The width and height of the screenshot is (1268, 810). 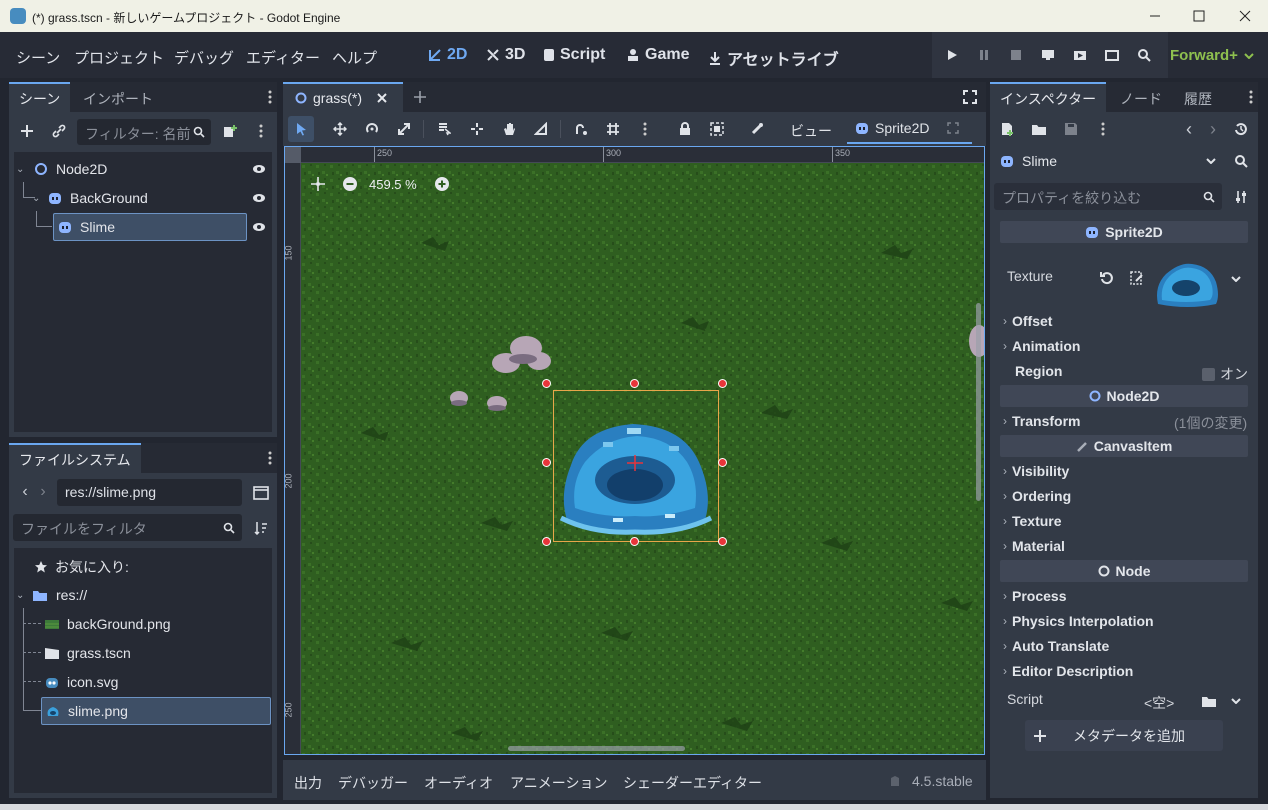 What do you see at coordinates (1245, 16) in the screenshot?
I see `close-window-button` at bounding box center [1245, 16].